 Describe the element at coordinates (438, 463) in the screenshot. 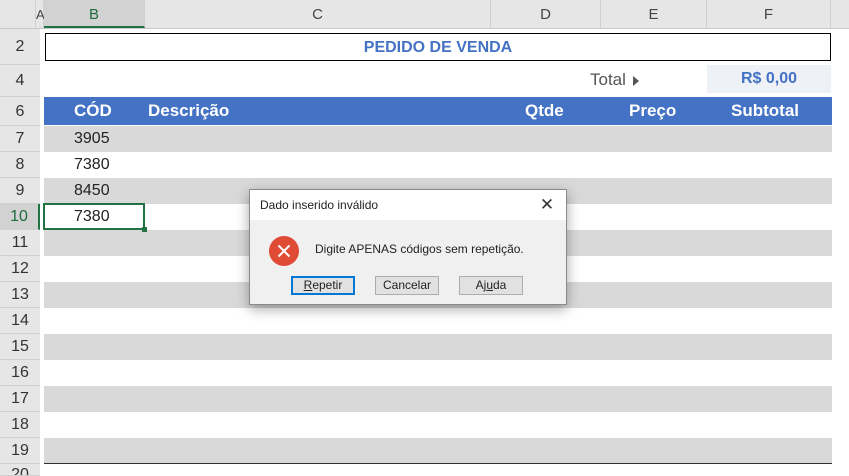

I see `table-bottom-border` at that location.